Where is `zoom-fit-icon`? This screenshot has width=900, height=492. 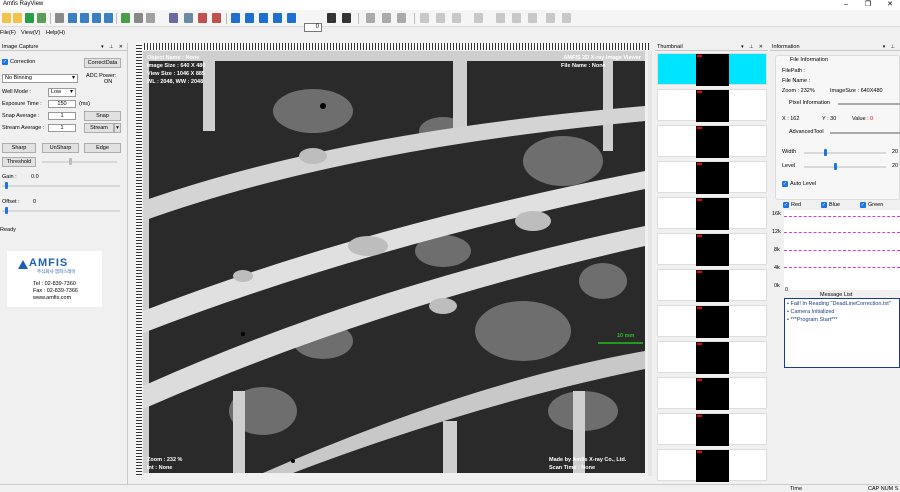 zoom-fit-icon is located at coordinates (96, 18).